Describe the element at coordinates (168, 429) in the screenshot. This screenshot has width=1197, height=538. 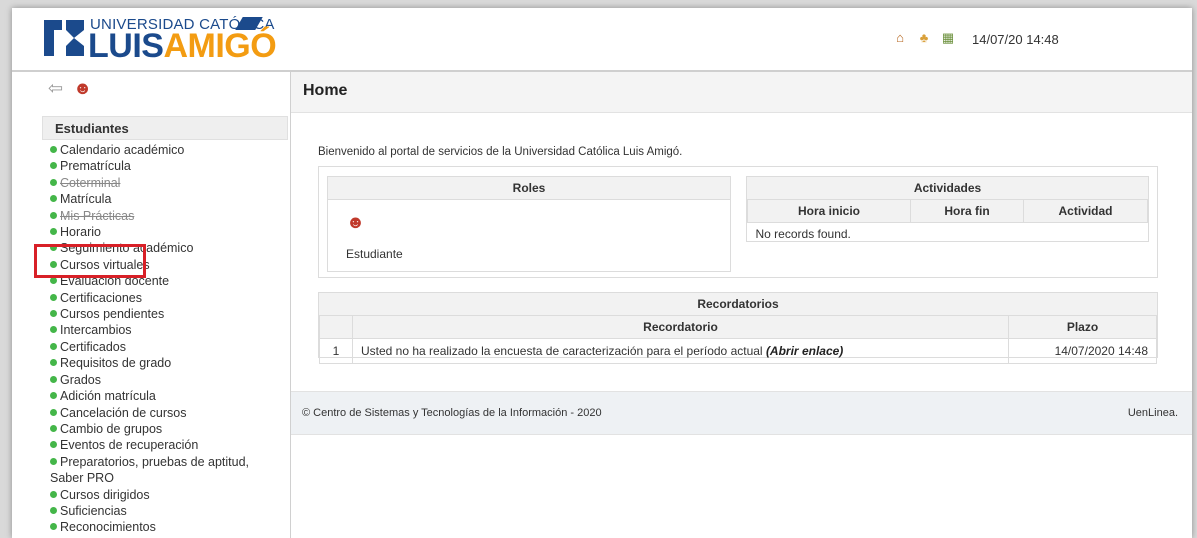
I see `sidebar-item-cambio-grupos: Cambio de grupos` at that location.